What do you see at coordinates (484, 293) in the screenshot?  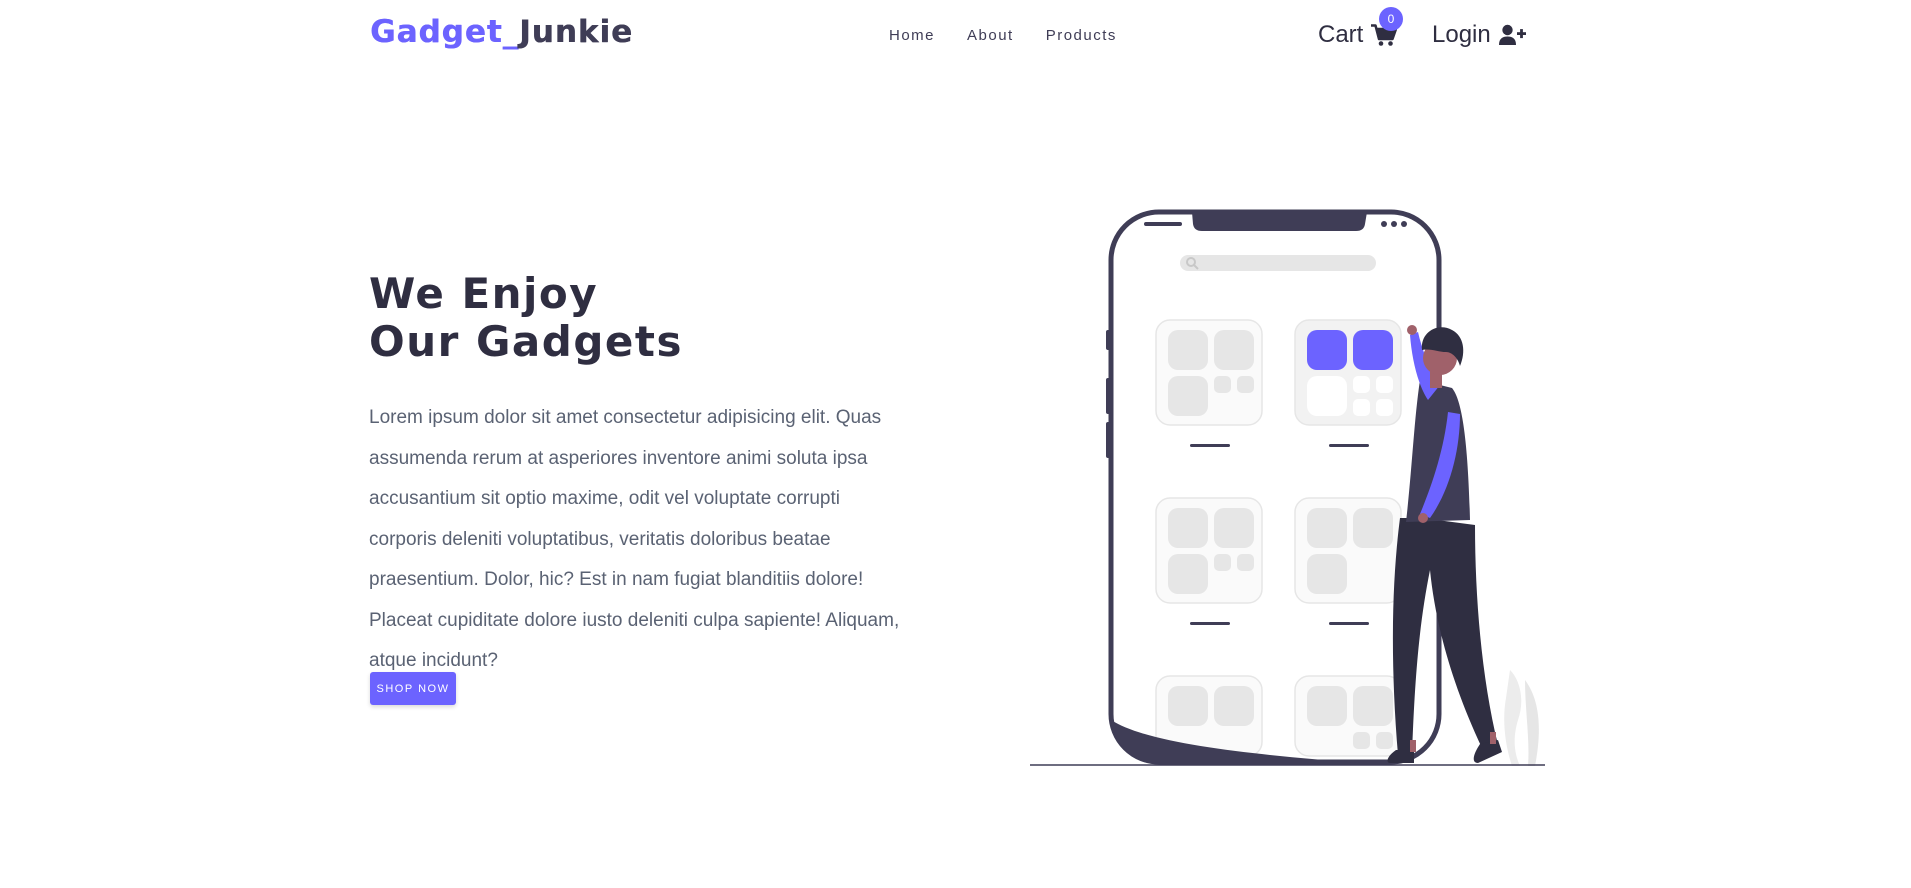 I see `hero-title-line1: We Enjoy` at bounding box center [484, 293].